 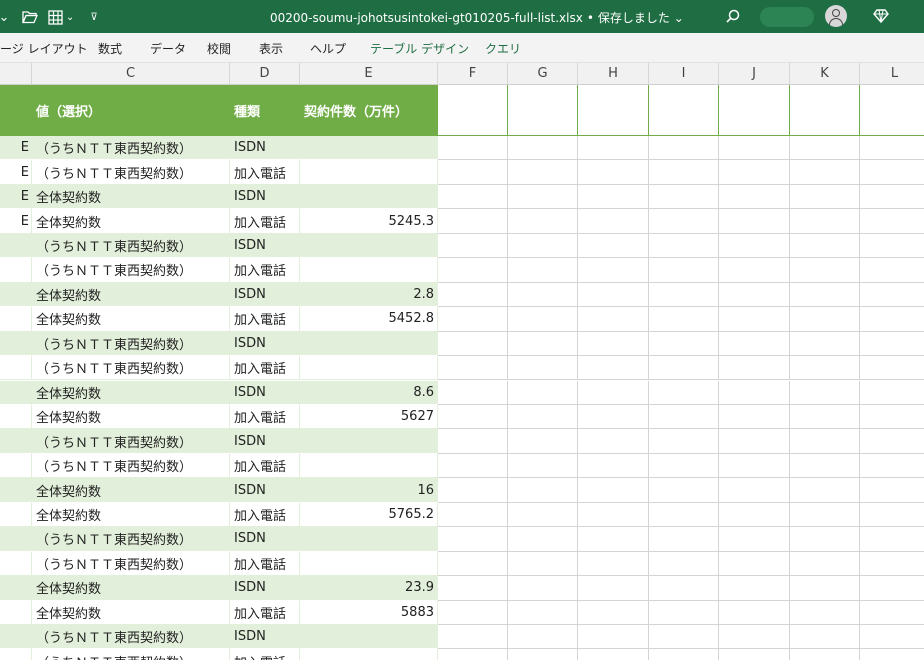 What do you see at coordinates (30, 17) in the screenshot?
I see `open-folder-icon` at bounding box center [30, 17].